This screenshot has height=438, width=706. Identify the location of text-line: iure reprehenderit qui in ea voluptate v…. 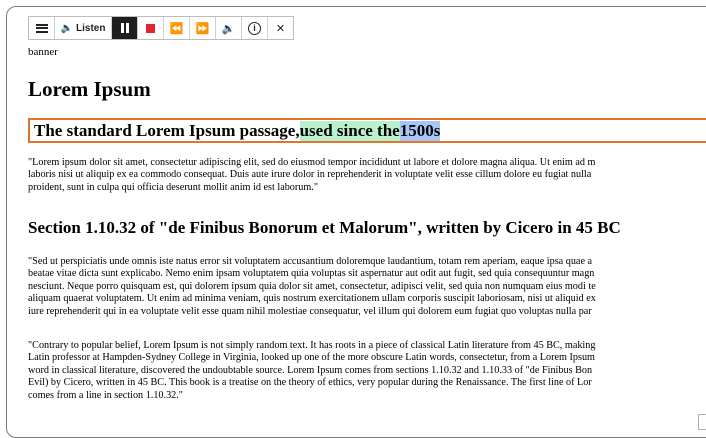
(310, 311).